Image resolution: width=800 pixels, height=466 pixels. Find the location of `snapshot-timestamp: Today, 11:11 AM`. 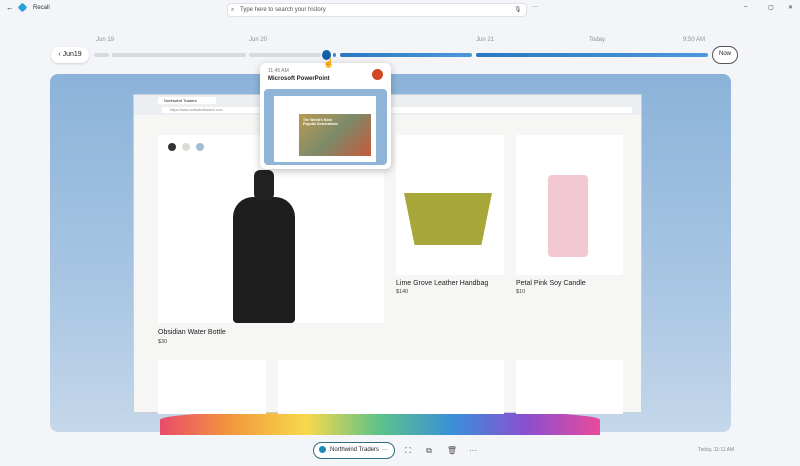

snapshot-timestamp: Today, 11:11 AM is located at coordinates (716, 450).